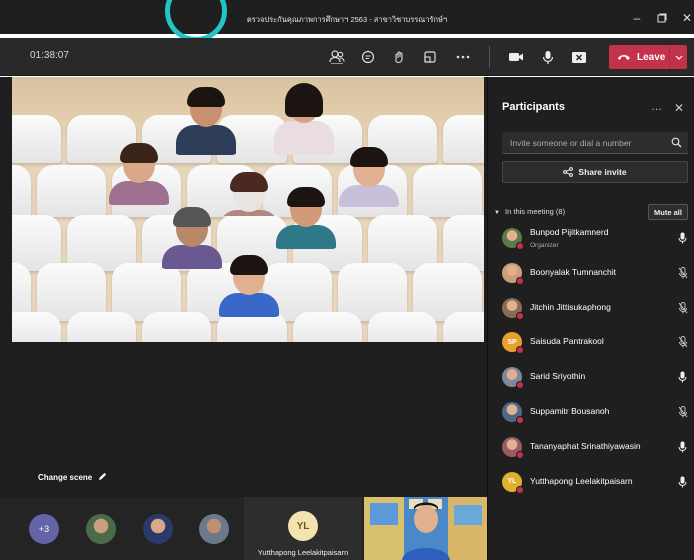 The image size is (694, 560). I want to click on stop-share-icon, so click(579, 57).